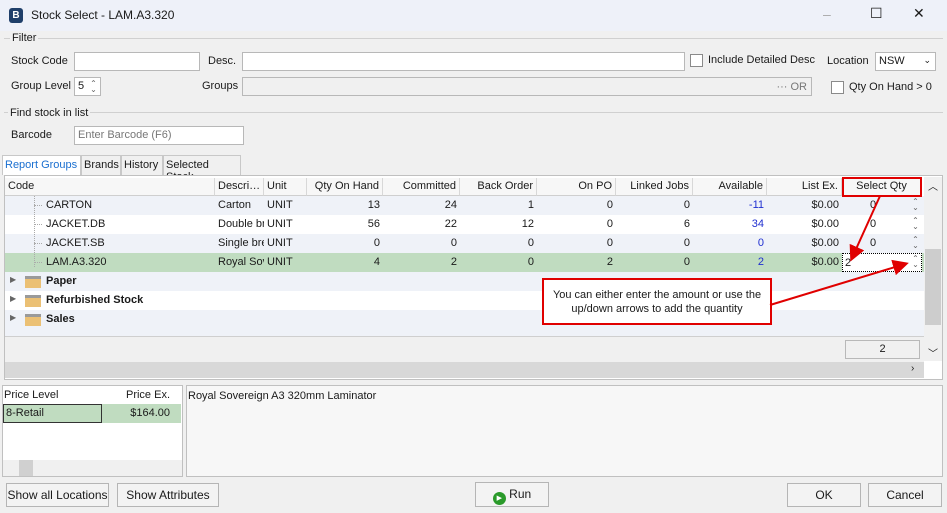 This screenshot has width=947, height=513. What do you see at coordinates (31, 395) in the screenshot?
I see `price-col-level: Price Level` at bounding box center [31, 395].